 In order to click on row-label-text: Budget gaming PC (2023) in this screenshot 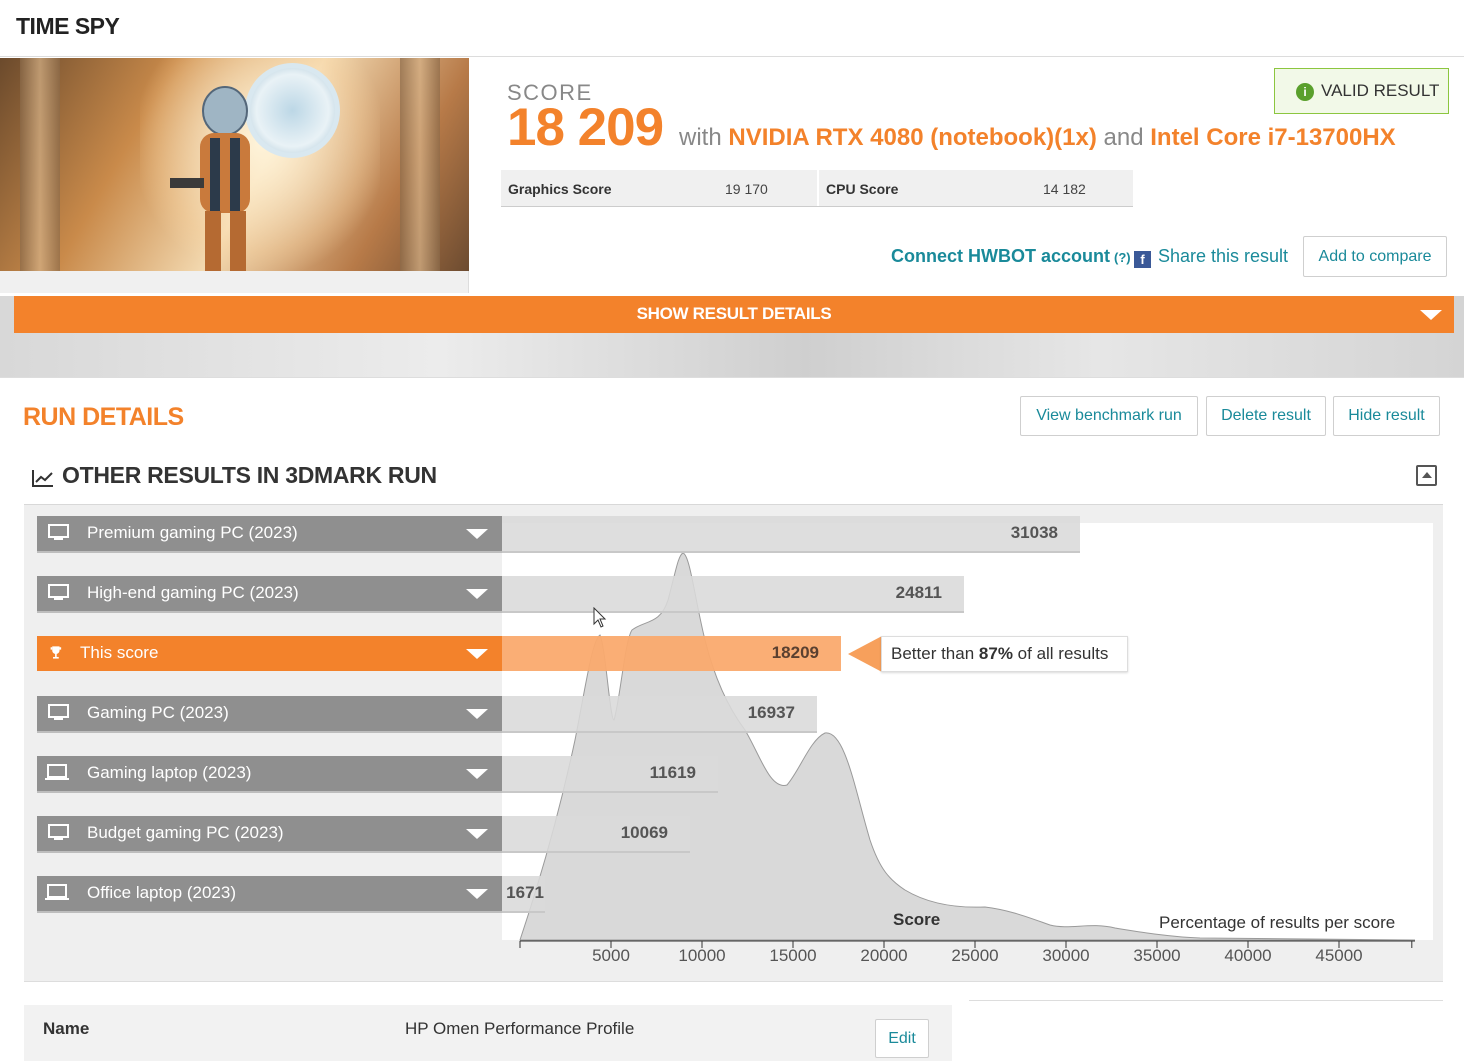, I will do `click(185, 832)`.